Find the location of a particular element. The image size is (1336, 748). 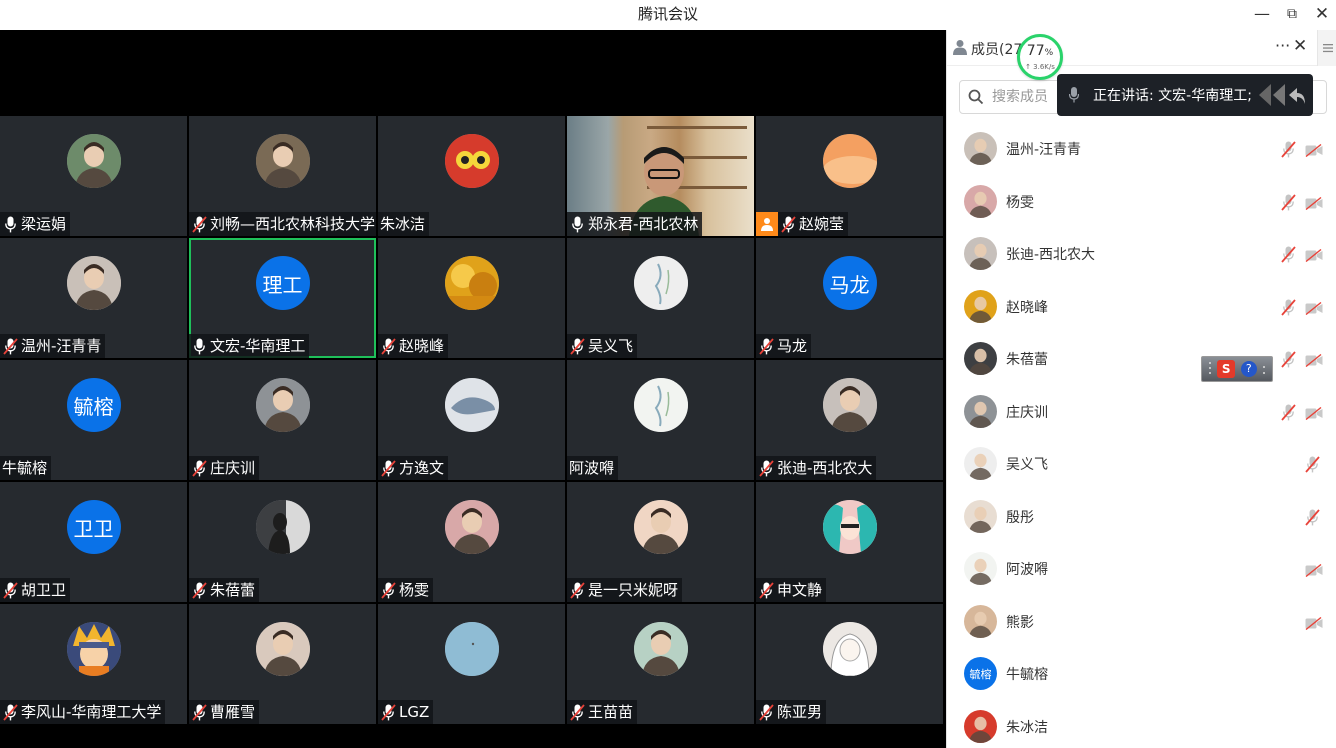

video-tile: 朱冰洁 is located at coordinates (471, 176).